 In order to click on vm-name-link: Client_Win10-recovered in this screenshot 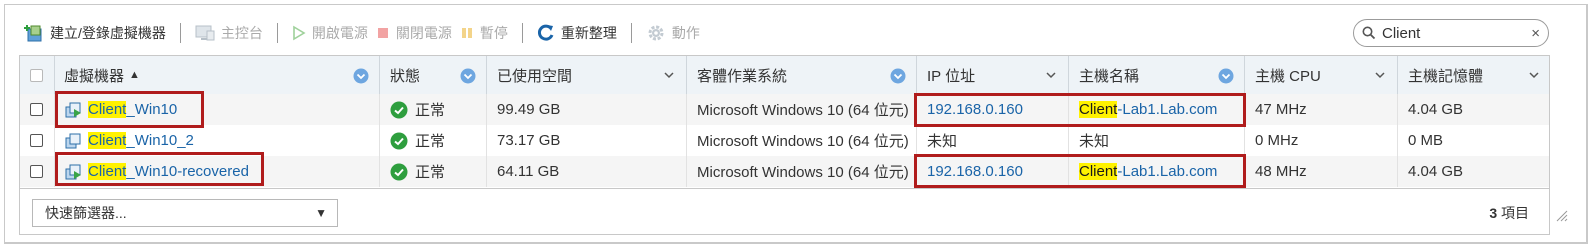, I will do `click(168, 171)`.